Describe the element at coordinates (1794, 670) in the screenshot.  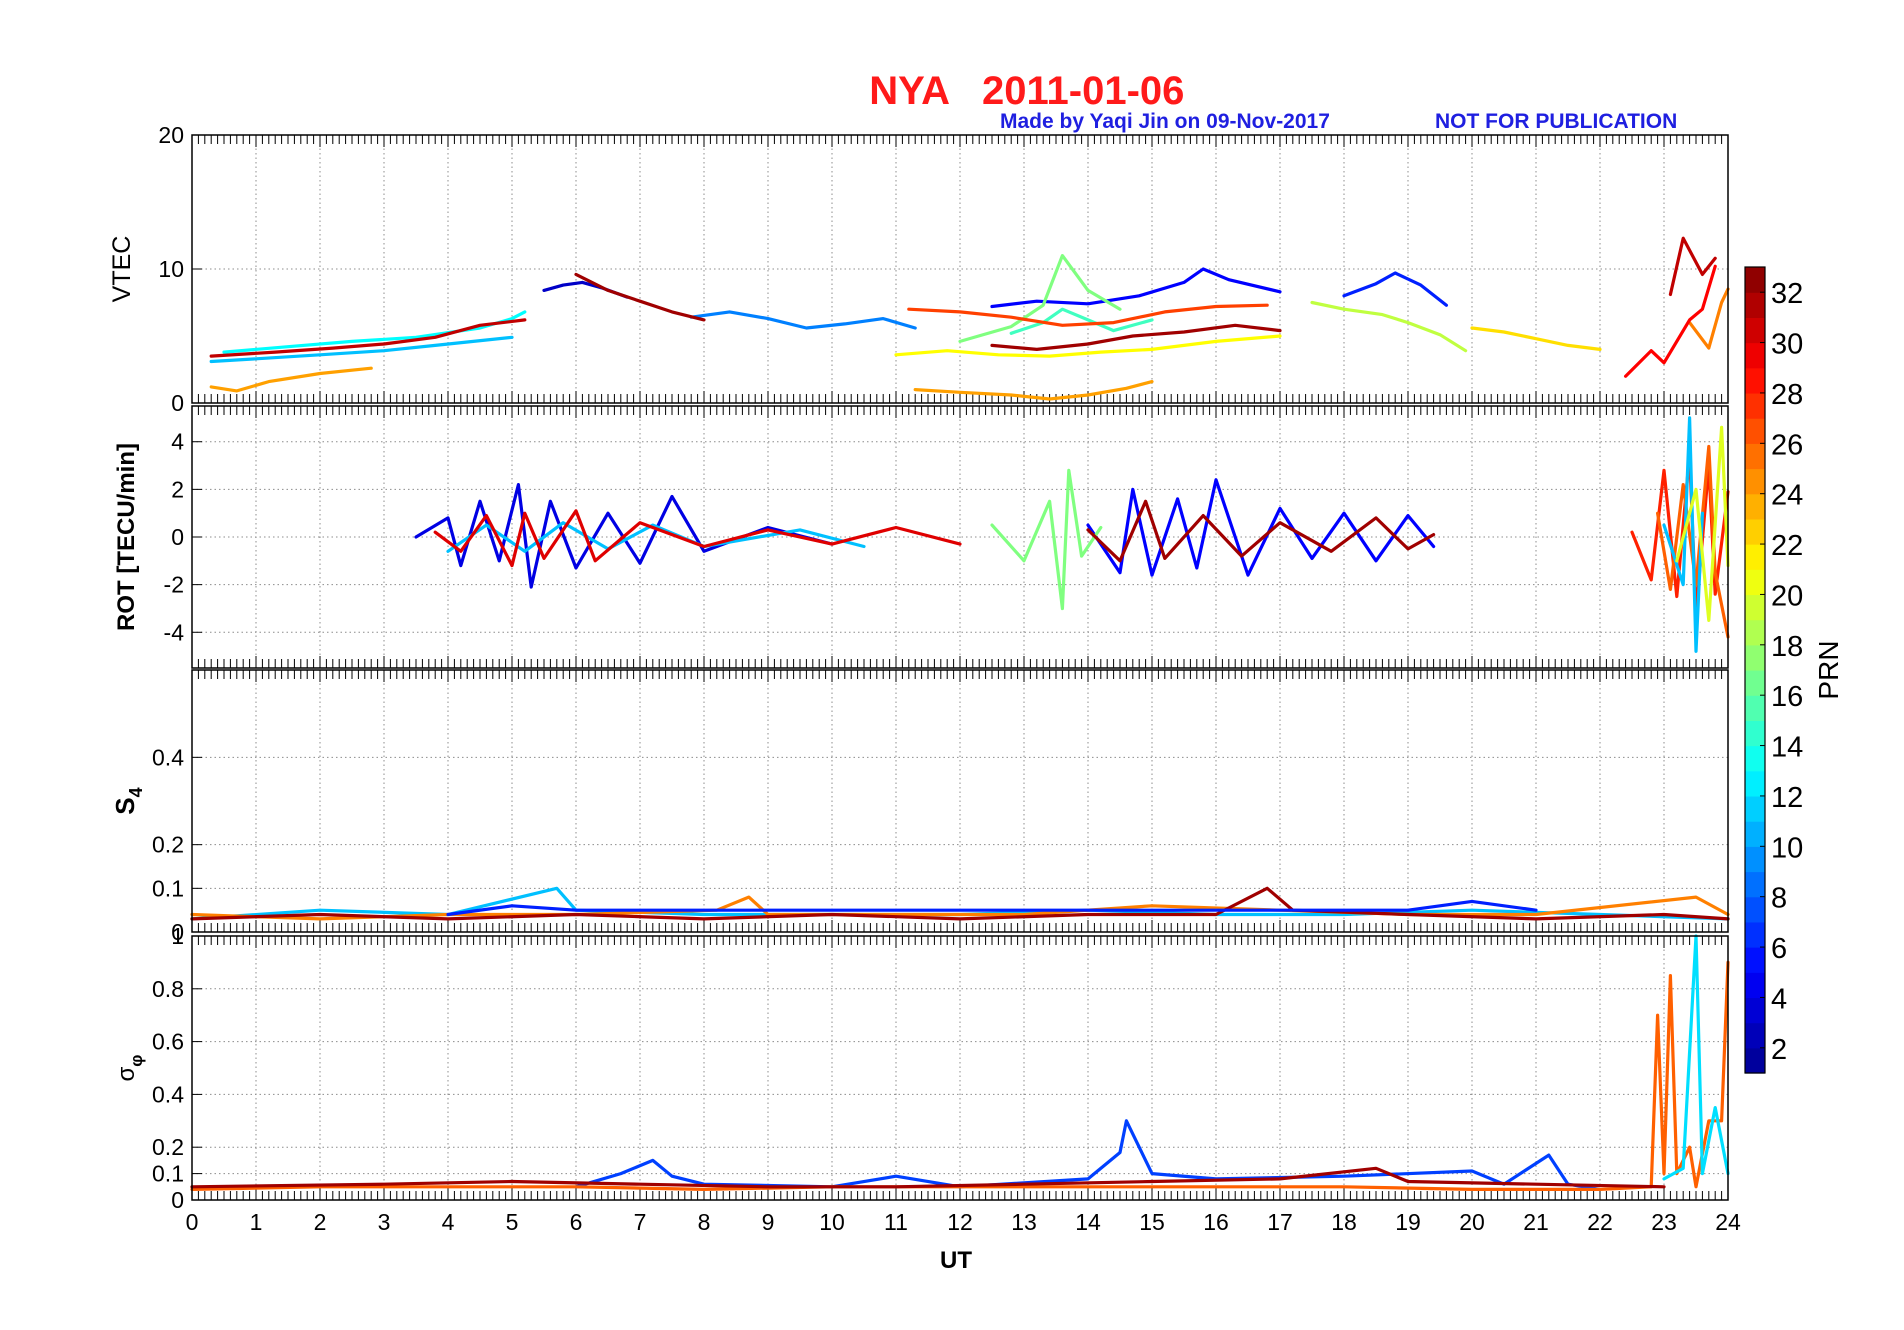
I see `colorbar: PRN 2468101214161820222426283032` at that location.